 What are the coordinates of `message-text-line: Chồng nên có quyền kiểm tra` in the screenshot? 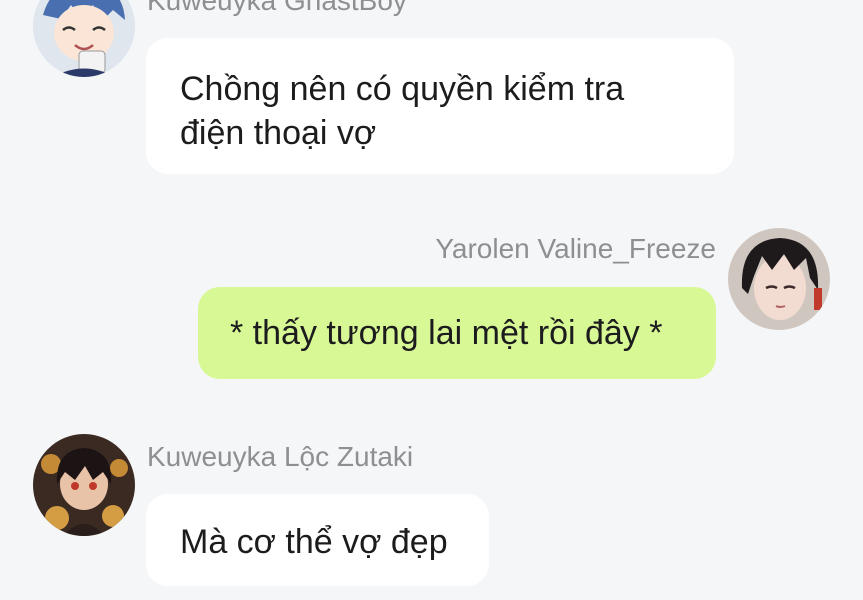 It's located at (402, 89).